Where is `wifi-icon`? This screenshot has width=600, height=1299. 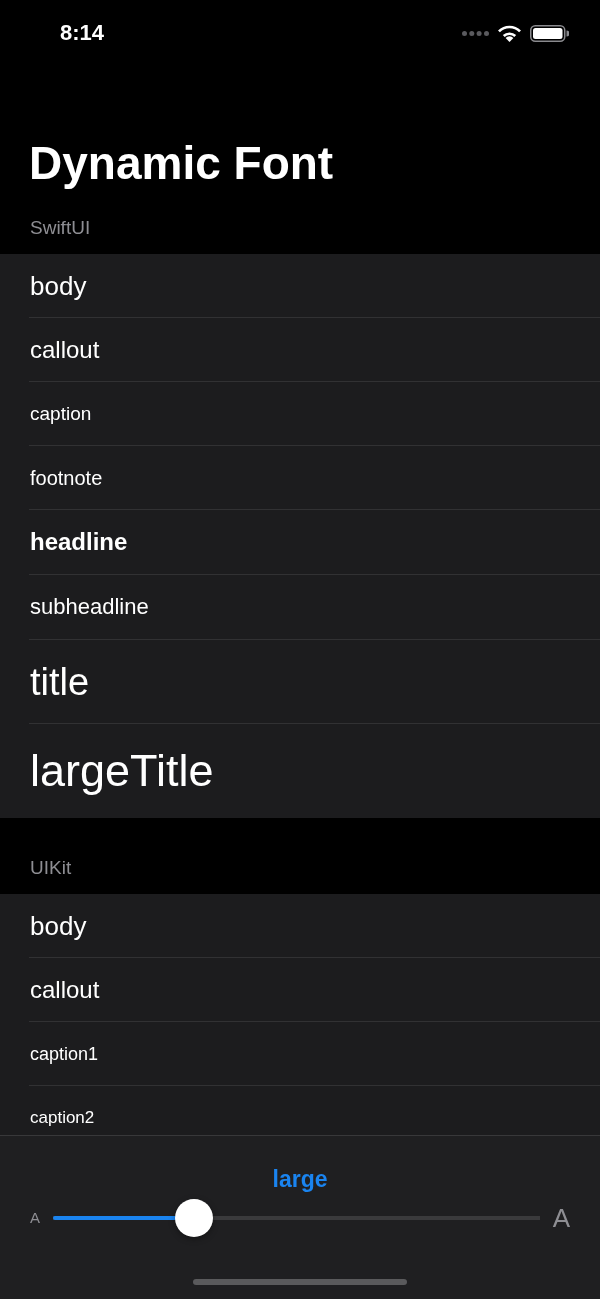 wifi-icon is located at coordinates (509, 33).